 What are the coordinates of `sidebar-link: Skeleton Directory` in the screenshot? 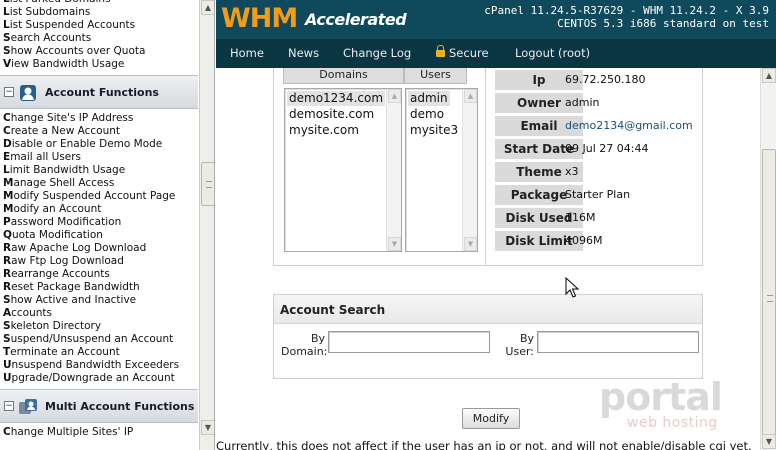 It's located at (52, 326).